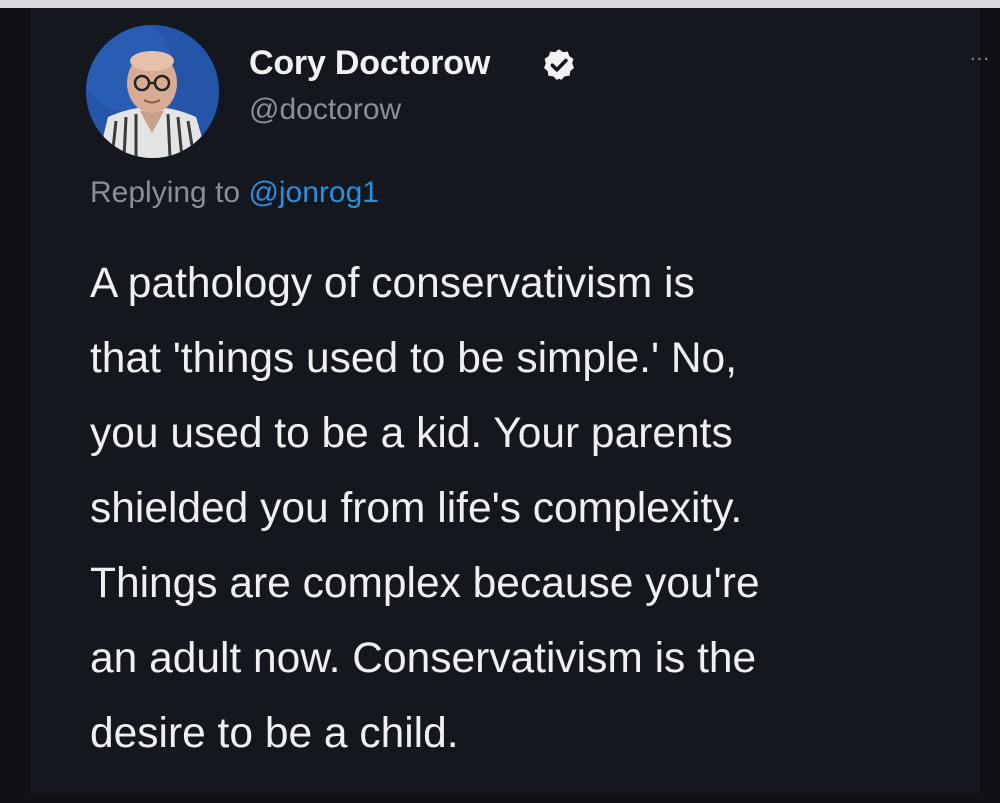 The width and height of the screenshot is (1000, 803). I want to click on avatar-image, so click(152, 91).